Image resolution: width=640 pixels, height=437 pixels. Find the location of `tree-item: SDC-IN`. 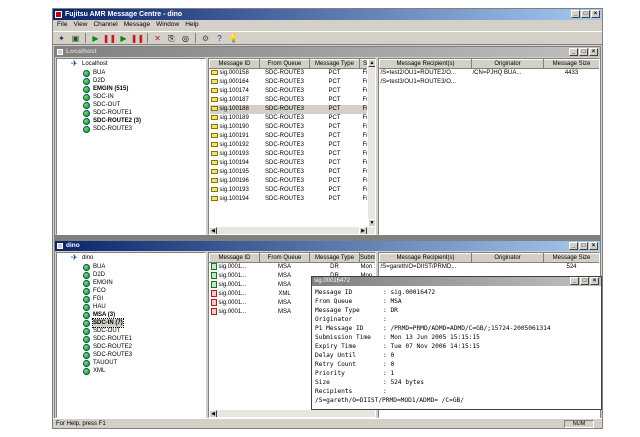

tree-item: SDC-IN is located at coordinates (98, 97).